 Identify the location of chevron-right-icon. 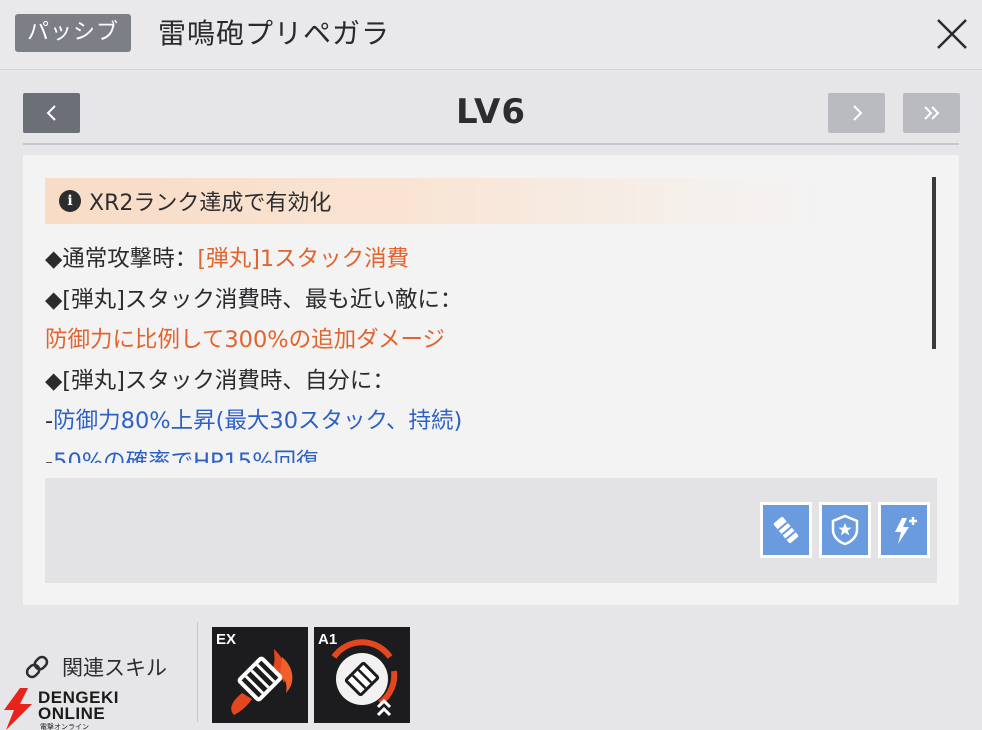
(857, 113).